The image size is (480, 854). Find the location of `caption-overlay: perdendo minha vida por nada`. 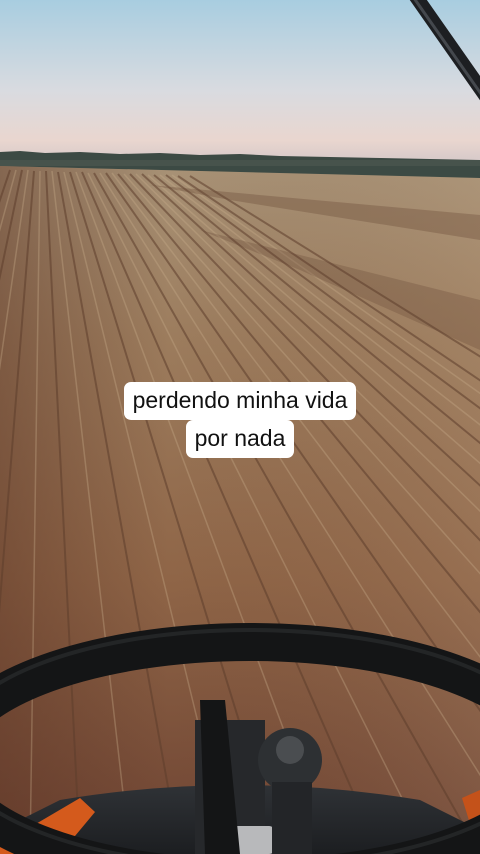

caption-overlay: perdendo minha vida por nada is located at coordinates (240, 420).